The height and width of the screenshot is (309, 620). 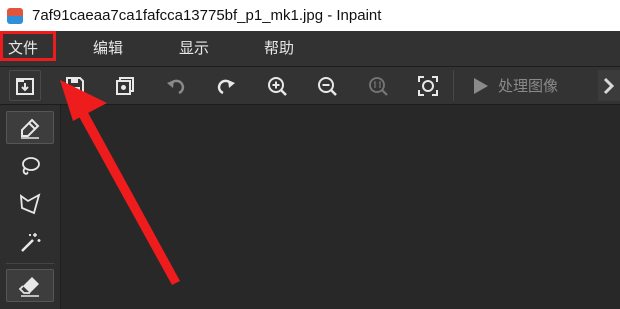 I want to click on redo-button, so click(x=226, y=85).